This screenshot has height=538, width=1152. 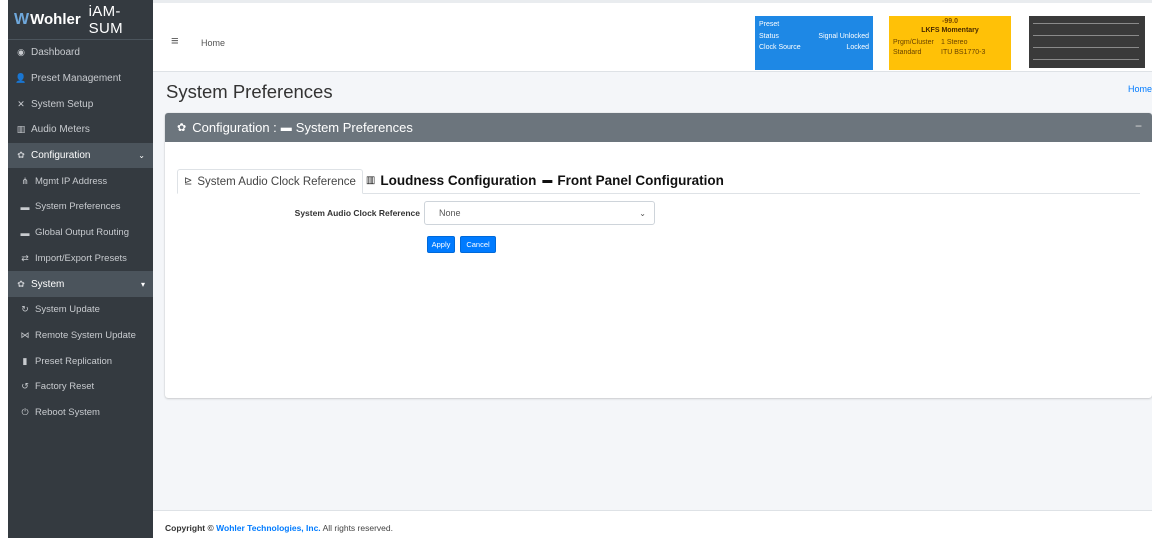 What do you see at coordinates (234, 127) in the screenshot?
I see `card-header-prefix: Configuration :` at bounding box center [234, 127].